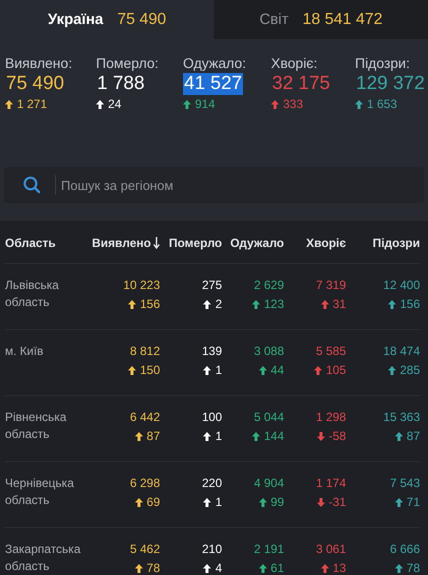  Describe the element at coordinates (390, 83) in the screenshot. I see `stat-value: 129 372` at that location.